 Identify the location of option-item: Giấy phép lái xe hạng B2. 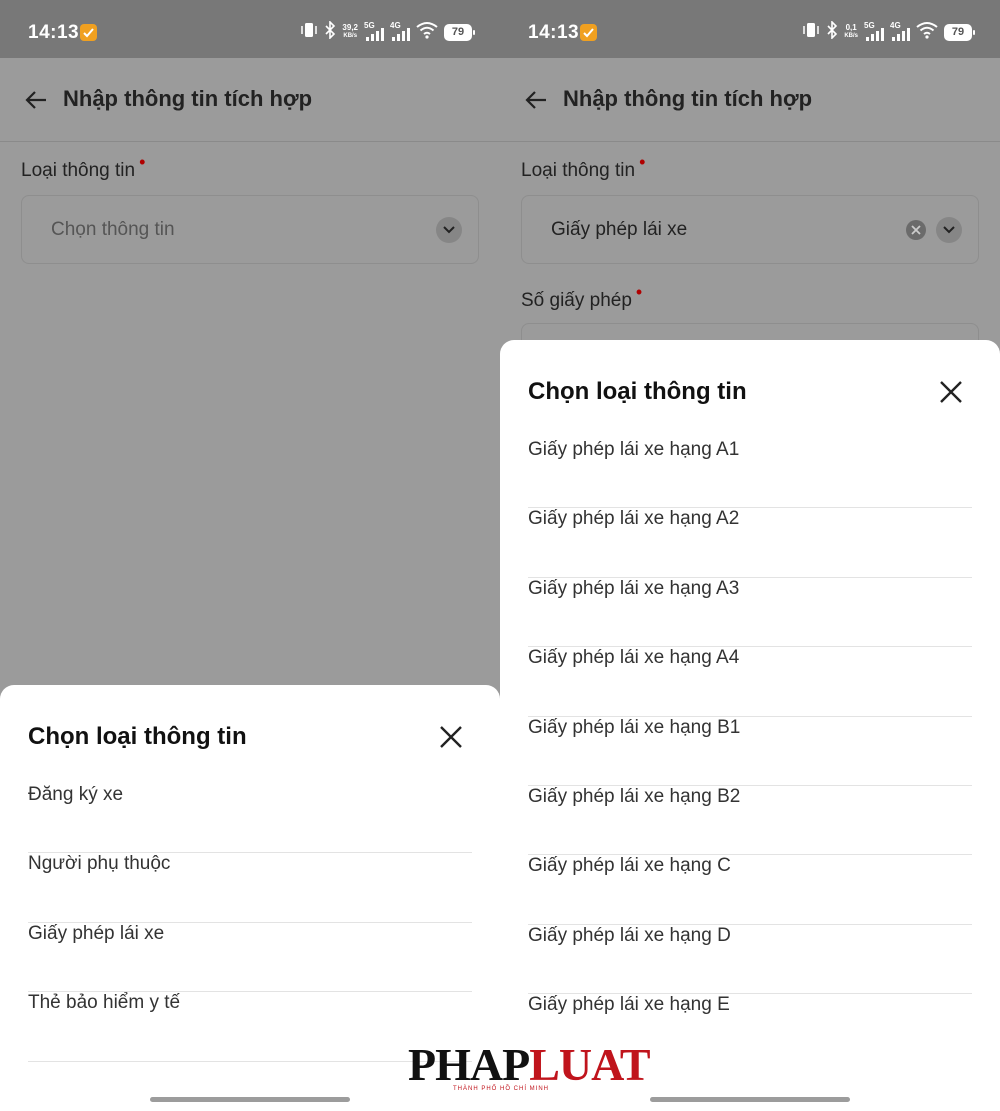
(750, 821).